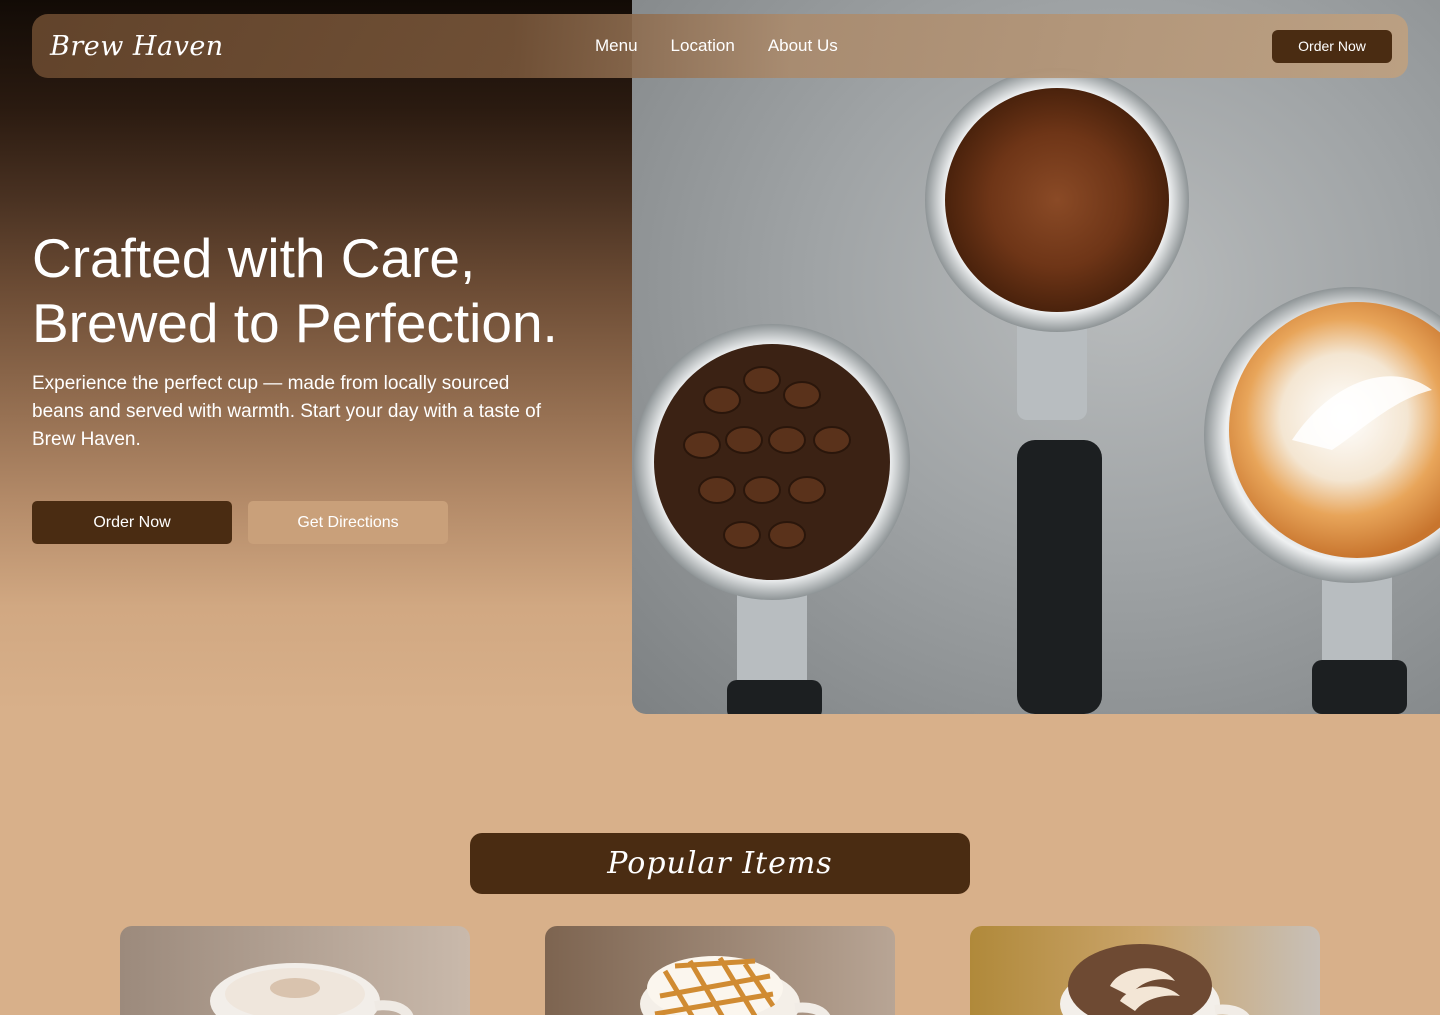 Image resolution: width=1440 pixels, height=1015 pixels. What do you see at coordinates (348, 522) in the screenshot?
I see `get-directions-button: Get Directions` at bounding box center [348, 522].